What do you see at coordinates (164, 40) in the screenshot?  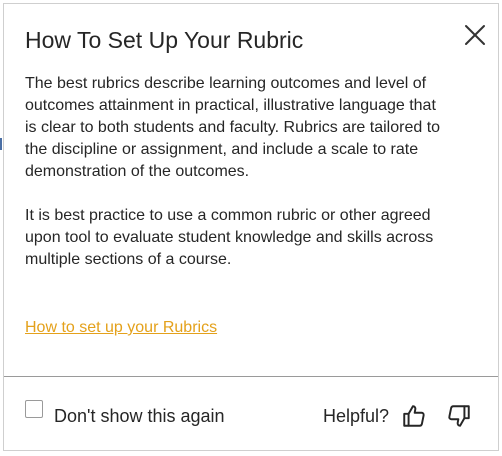 I see `dialog-title: How To Set Up Your Rubric` at bounding box center [164, 40].